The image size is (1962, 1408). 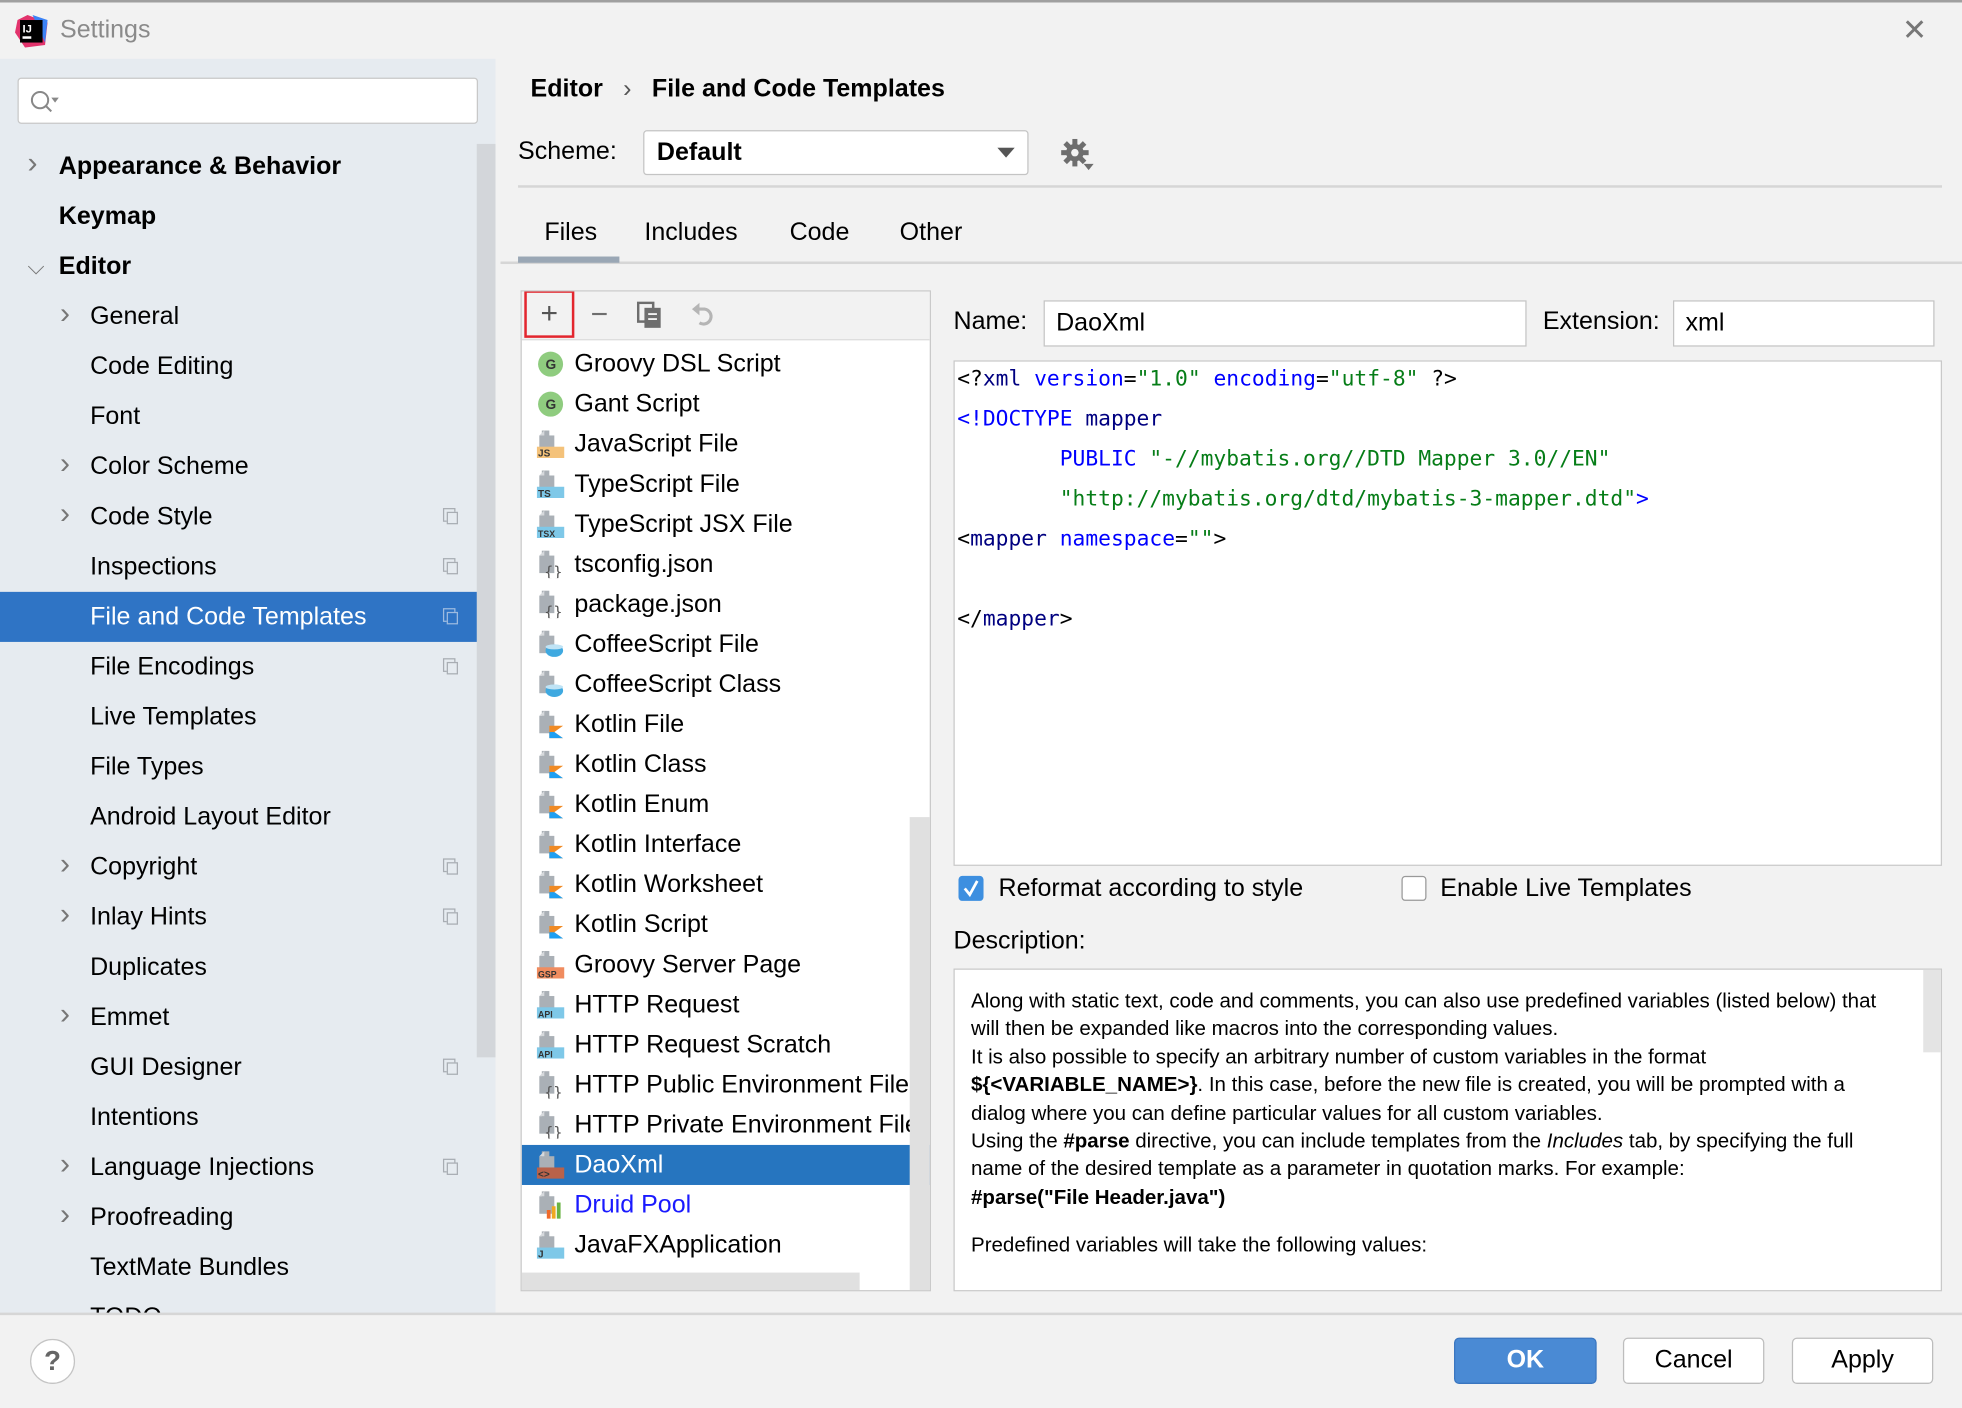 I want to click on svg-text: TS, so click(x=544, y=493).